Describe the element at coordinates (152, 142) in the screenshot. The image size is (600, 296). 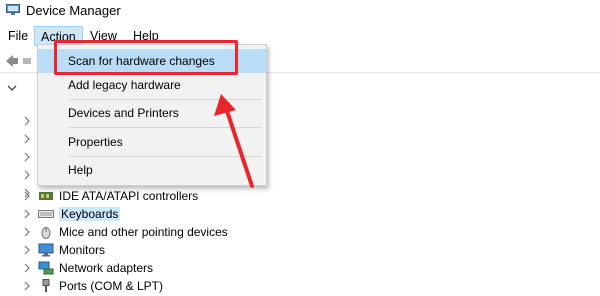
I see `menu-item-properties: Properties` at that location.